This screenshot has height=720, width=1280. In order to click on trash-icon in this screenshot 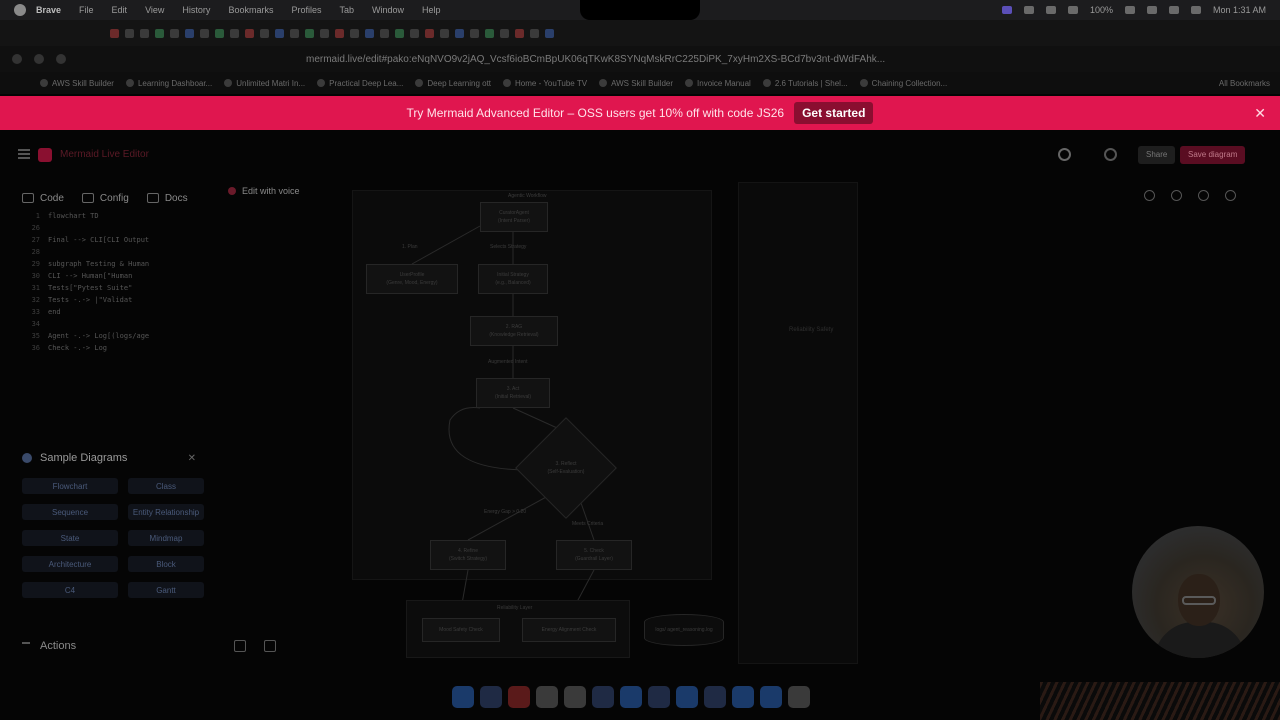, I will do `click(799, 697)`.